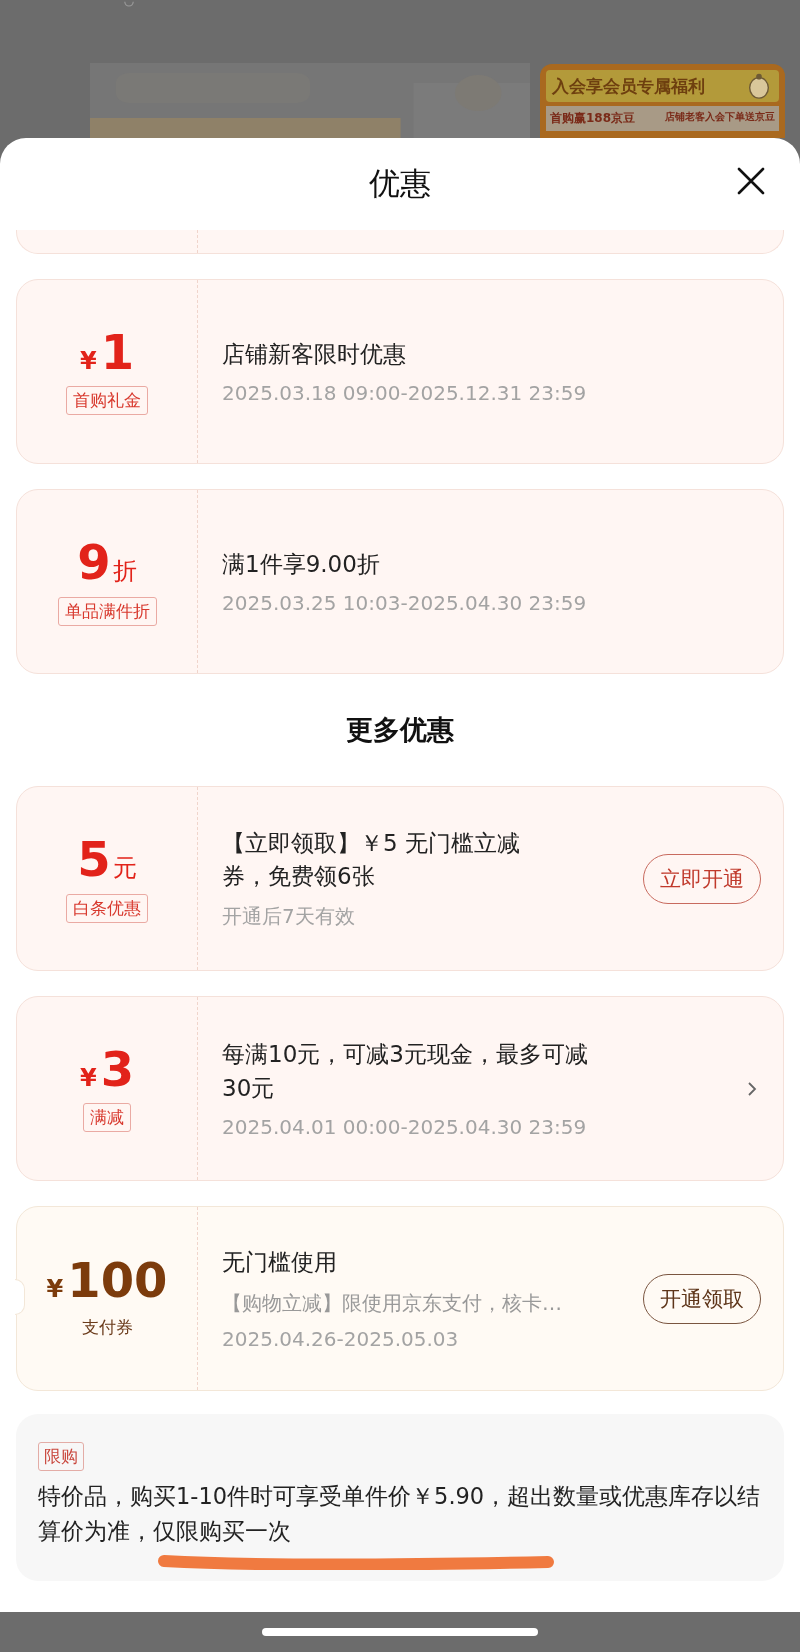  What do you see at coordinates (107, 400) in the screenshot?
I see `coupon-tag: 首购礼金` at bounding box center [107, 400].